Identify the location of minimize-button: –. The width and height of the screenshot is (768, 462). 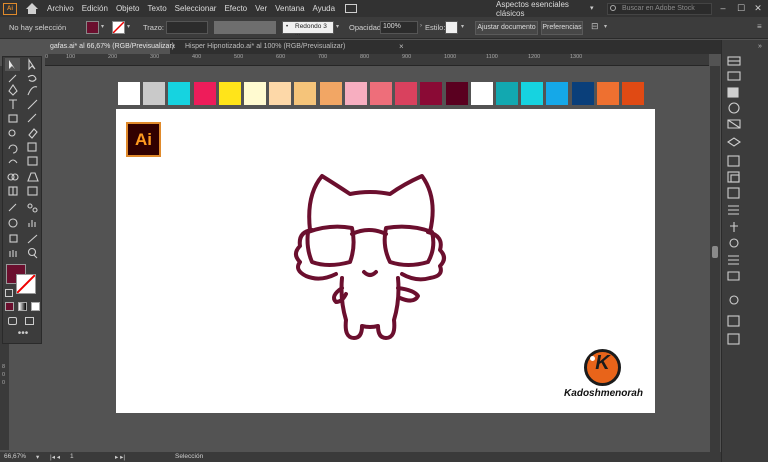
(723, 8).